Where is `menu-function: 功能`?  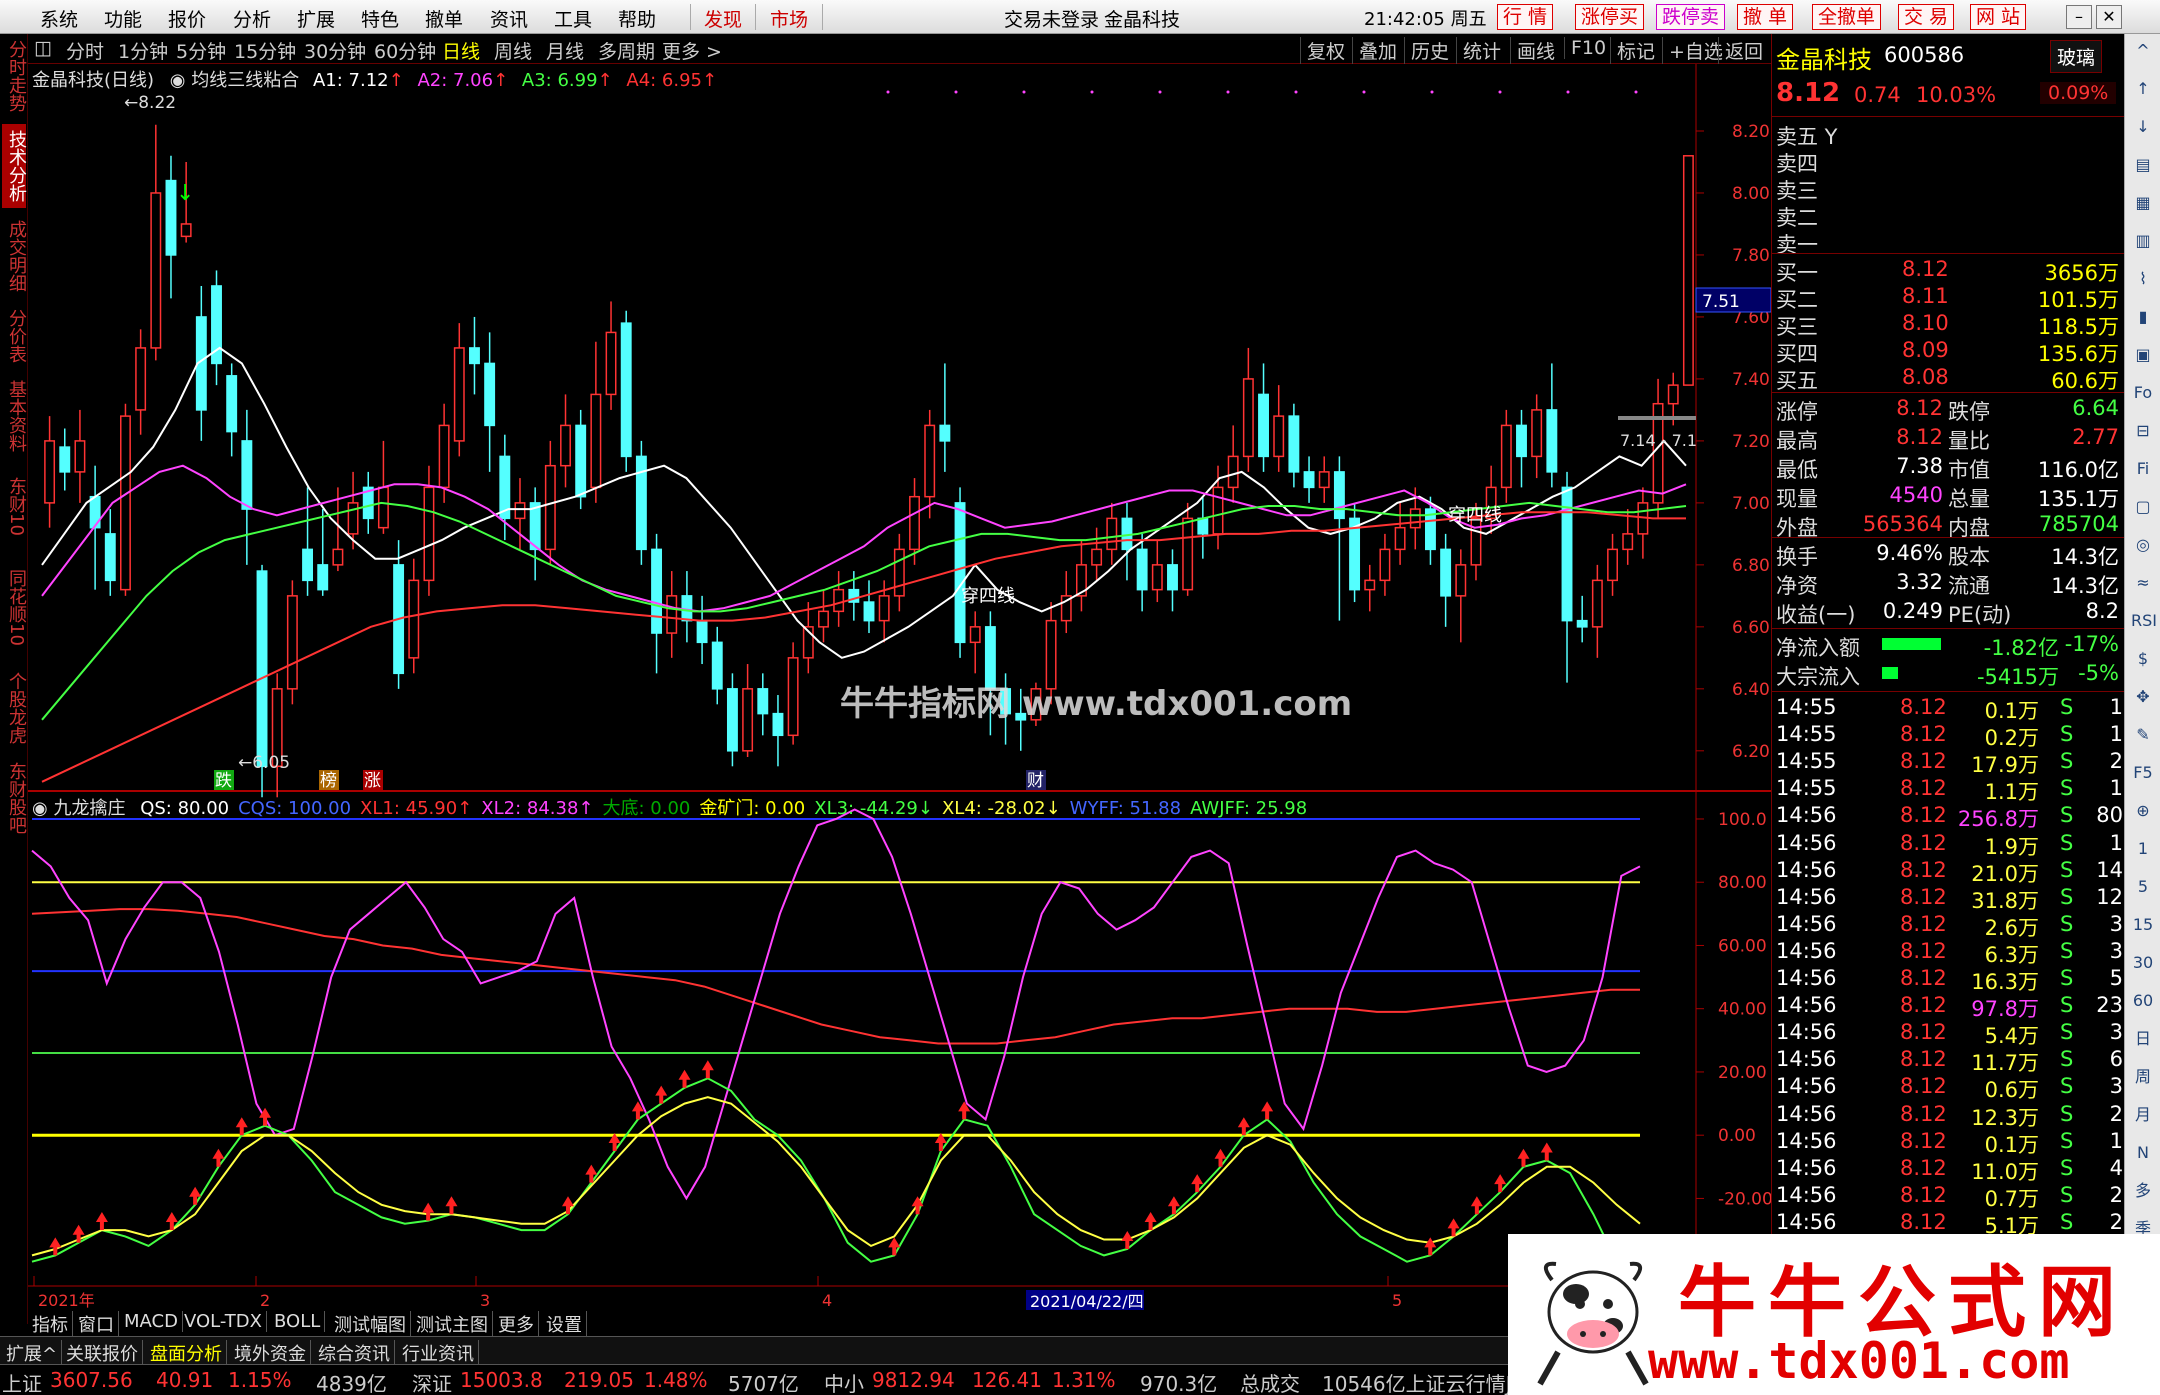
menu-function: 功能 is located at coordinates (123, 18).